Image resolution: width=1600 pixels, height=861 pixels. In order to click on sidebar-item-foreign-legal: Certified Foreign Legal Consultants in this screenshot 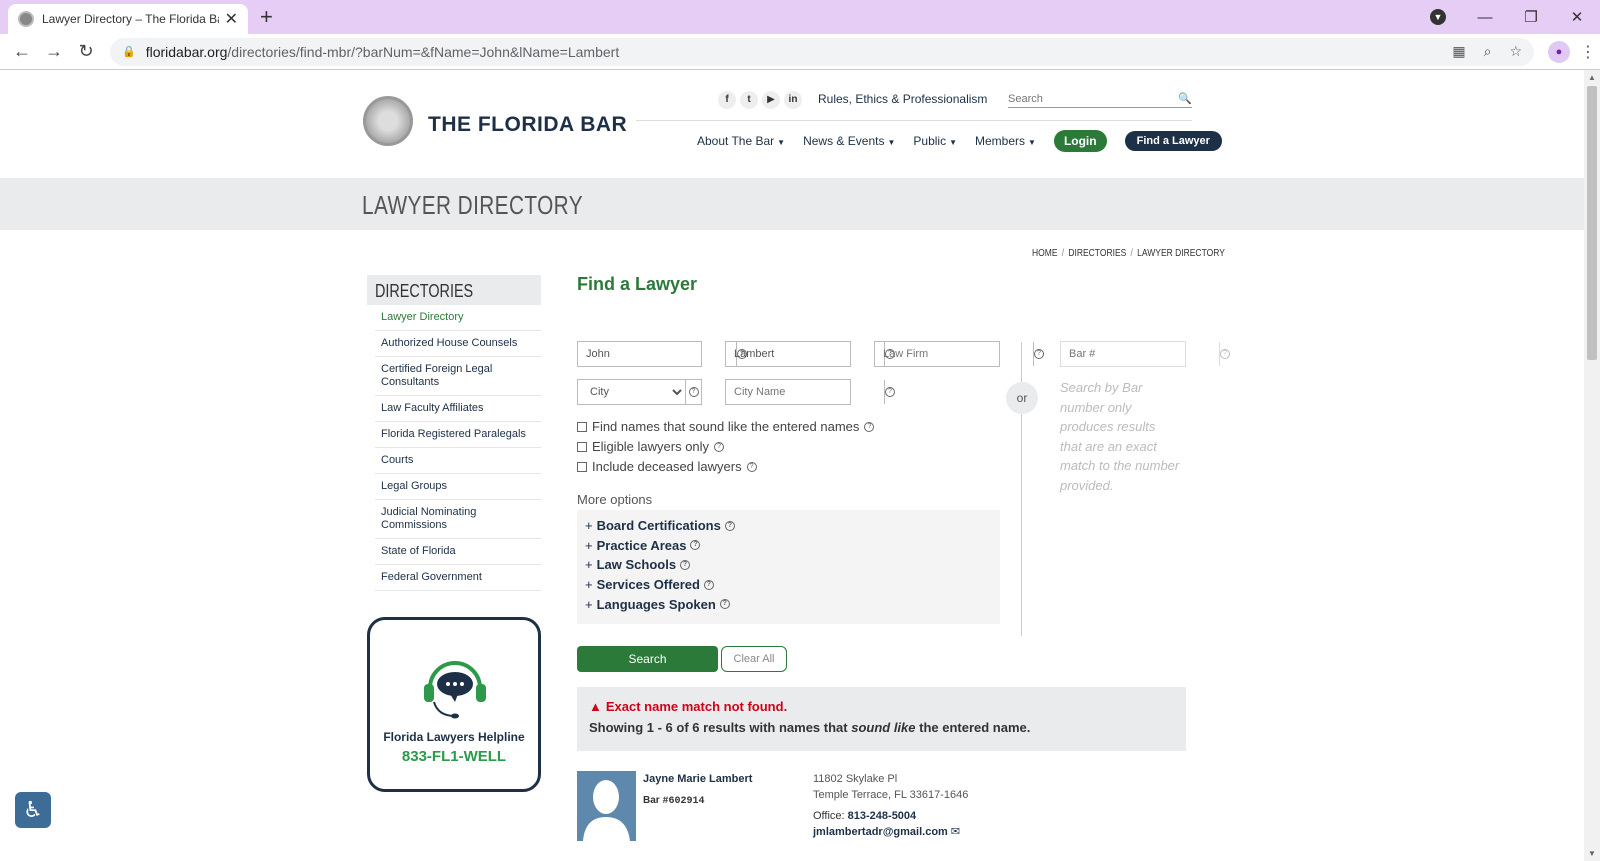, I will do `click(458, 376)`.